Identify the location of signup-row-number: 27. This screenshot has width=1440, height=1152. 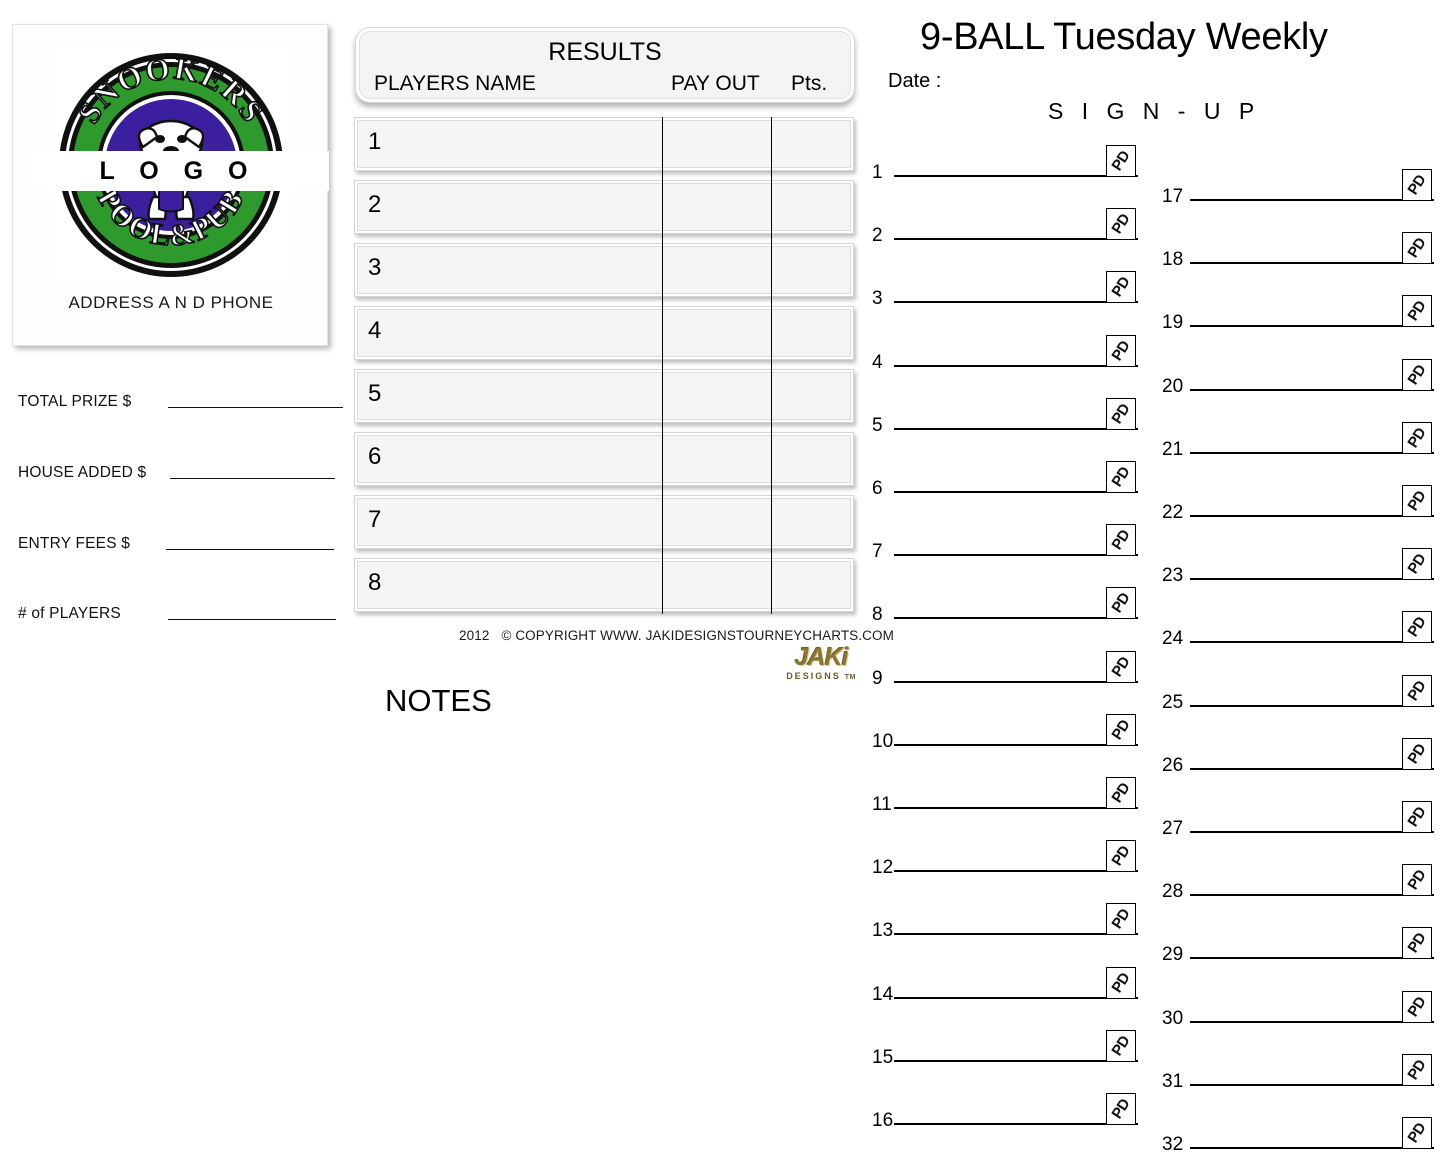
(1173, 828).